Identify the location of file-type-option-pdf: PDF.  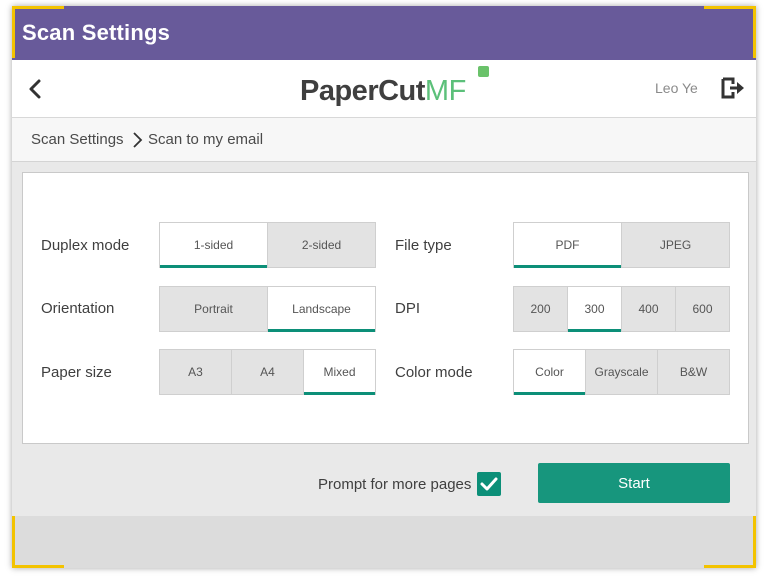
(568, 245).